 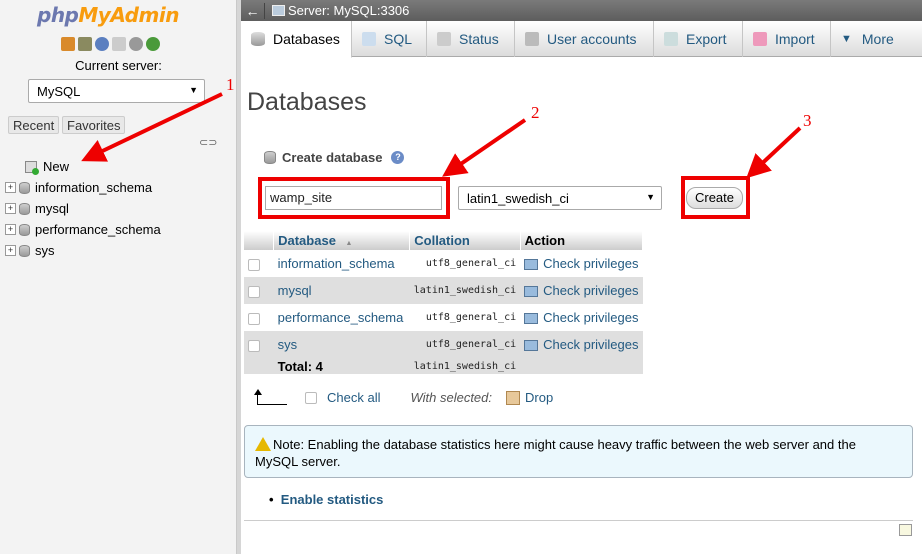 What do you see at coordinates (341, 317) in the screenshot?
I see `database-link: performance_schema` at bounding box center [341, 317].